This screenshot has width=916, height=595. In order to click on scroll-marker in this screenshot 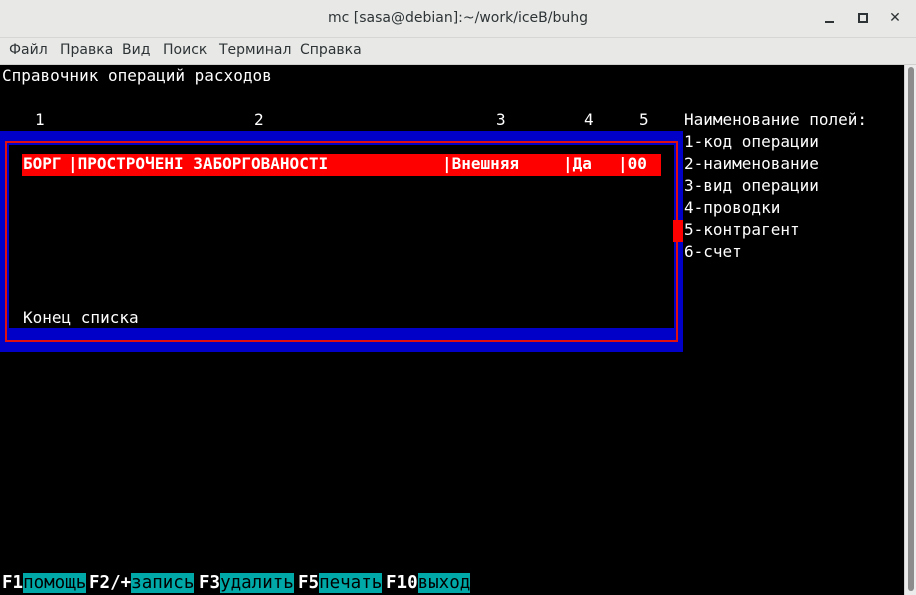, I will do `click(678, 231)`.